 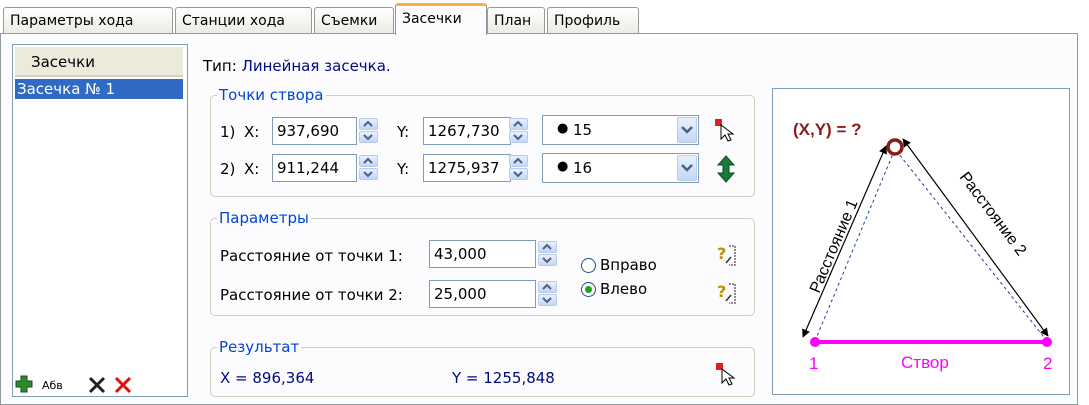 I want to click on row1-x-label: X:, so click(x=252, y=132).